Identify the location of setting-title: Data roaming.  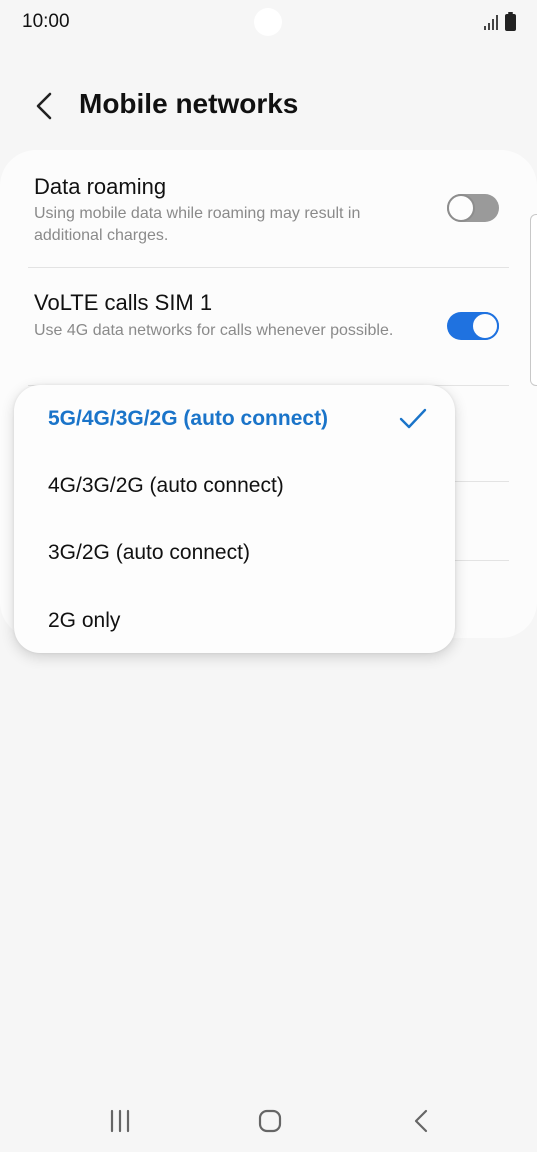
(100, 186).